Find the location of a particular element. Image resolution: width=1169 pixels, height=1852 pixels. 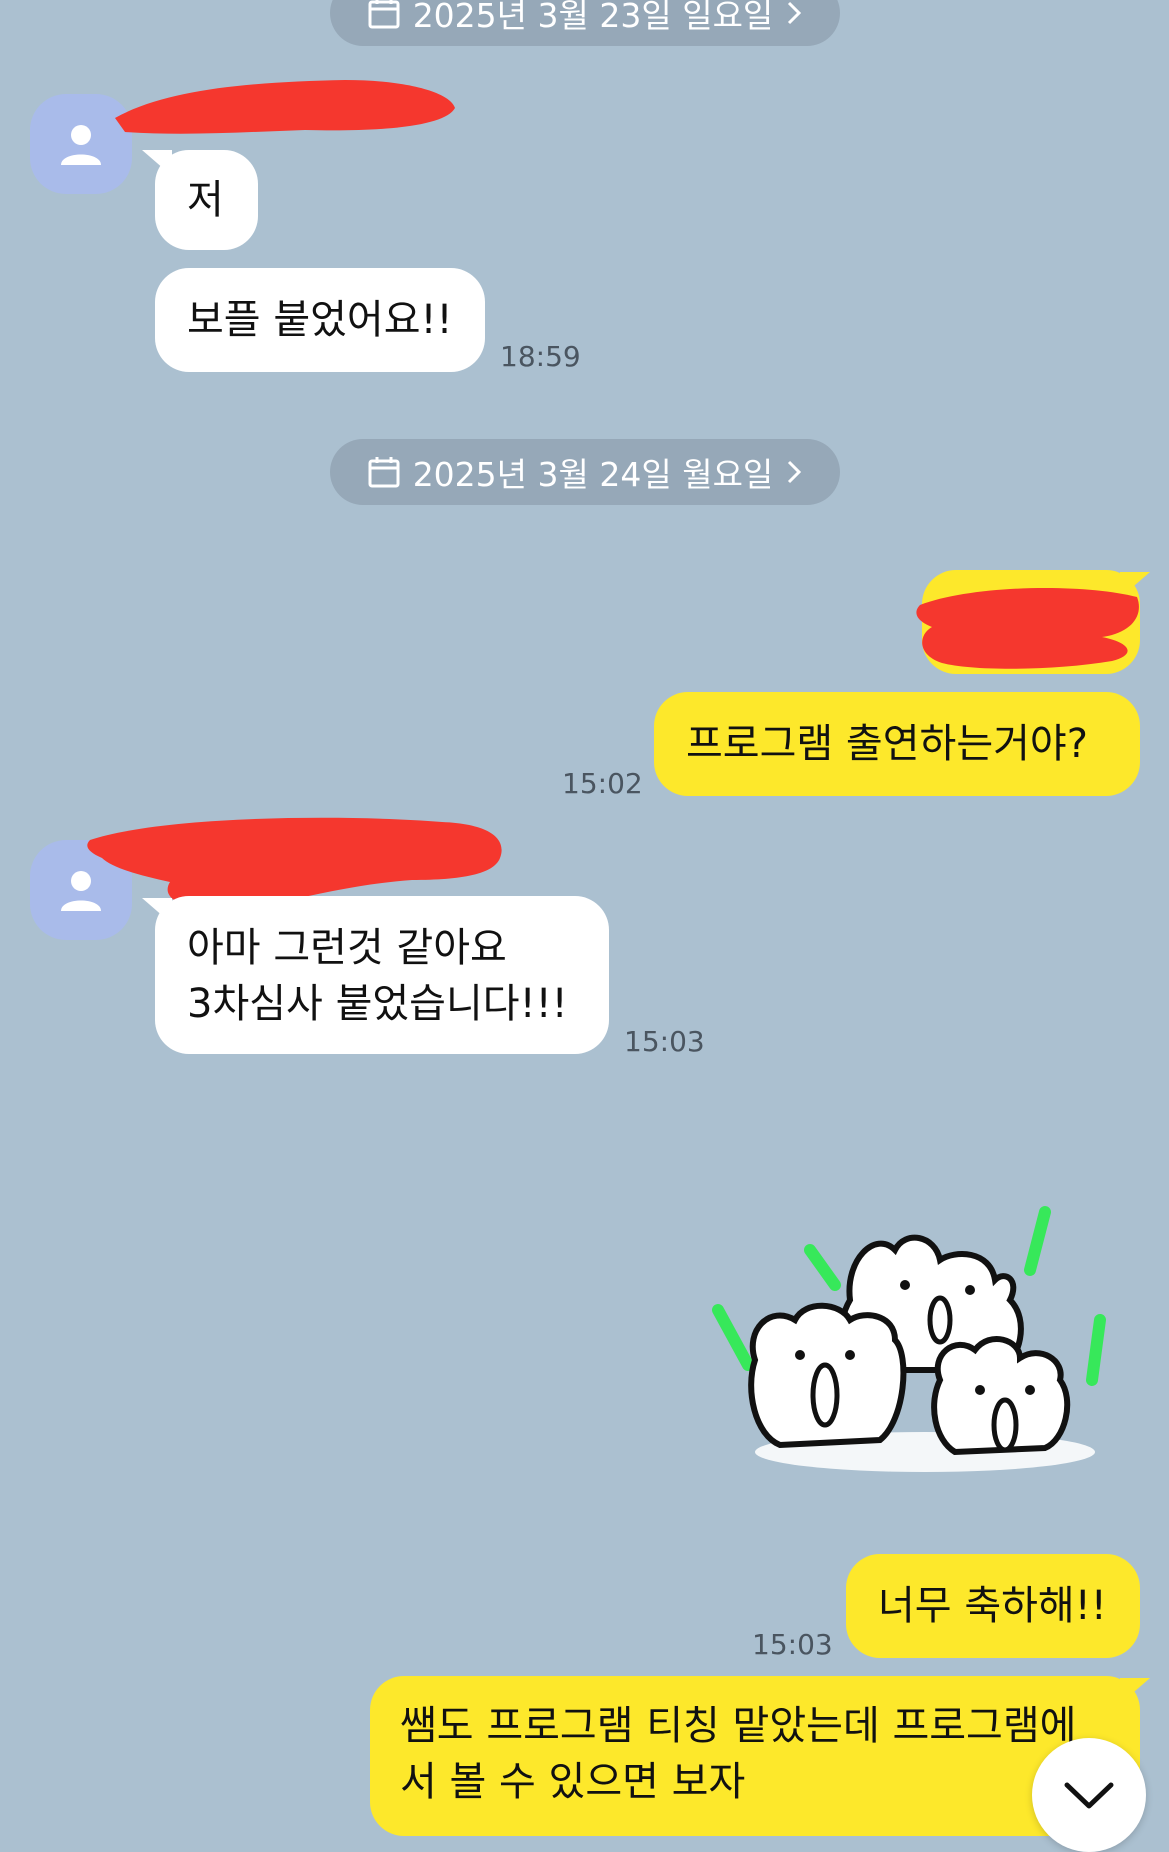

message-text: 저 is located at coordinates (205, 200).